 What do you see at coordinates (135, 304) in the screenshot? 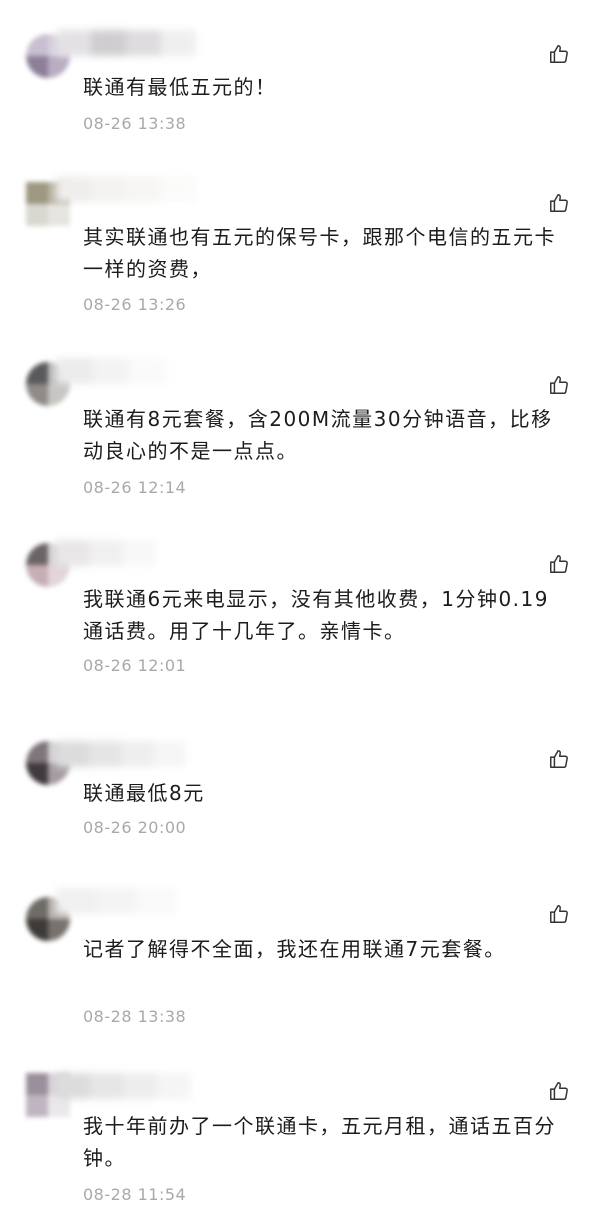
I see `comment-timestamp: 08-26 13:26` at bounding box center [135, 304].